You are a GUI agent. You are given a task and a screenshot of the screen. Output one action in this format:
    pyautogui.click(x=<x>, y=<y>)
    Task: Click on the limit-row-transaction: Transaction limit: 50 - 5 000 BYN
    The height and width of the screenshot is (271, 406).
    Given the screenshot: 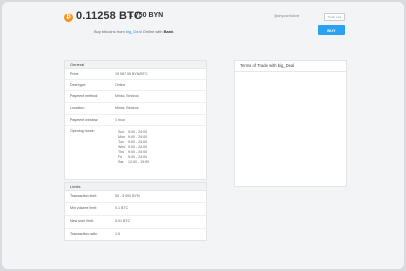 What is the action you would take?
    pyautogui.click(x=135, y=197)
    